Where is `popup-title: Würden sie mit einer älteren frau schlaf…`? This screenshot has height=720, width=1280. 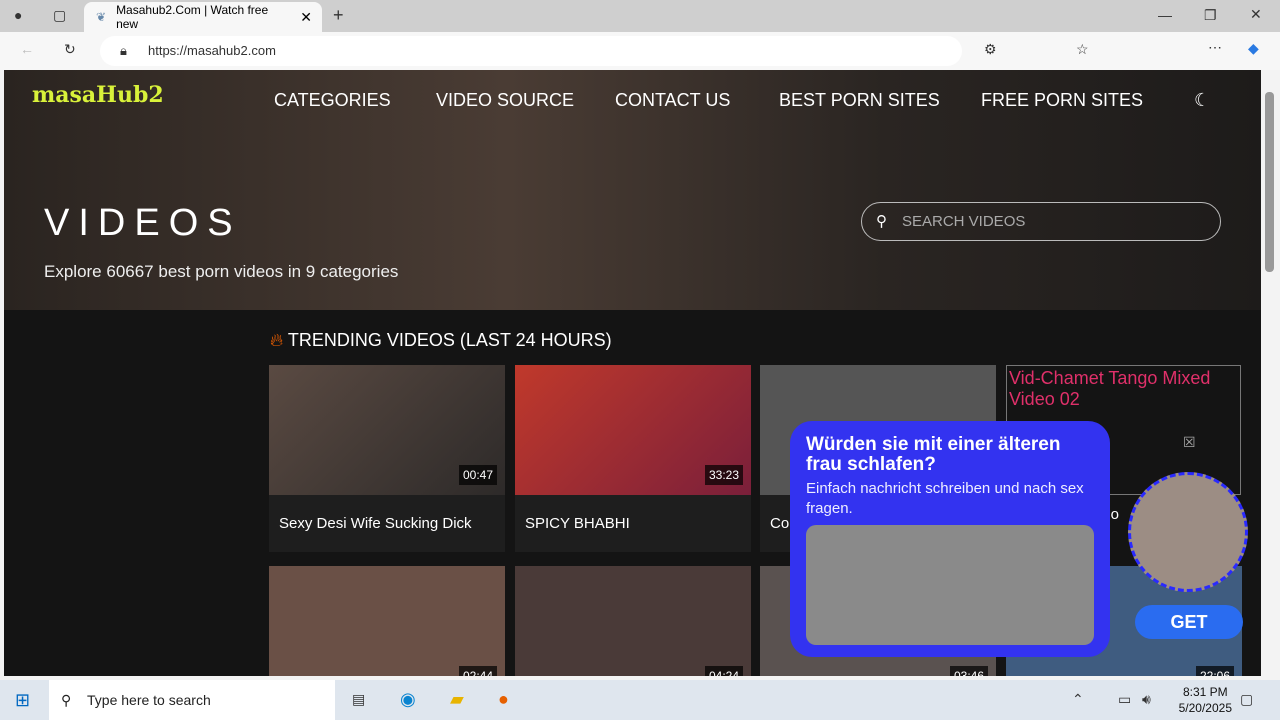 popup-title: Würden sie mit einer älteren frau schlaf… is located at coordinates (933, 454).